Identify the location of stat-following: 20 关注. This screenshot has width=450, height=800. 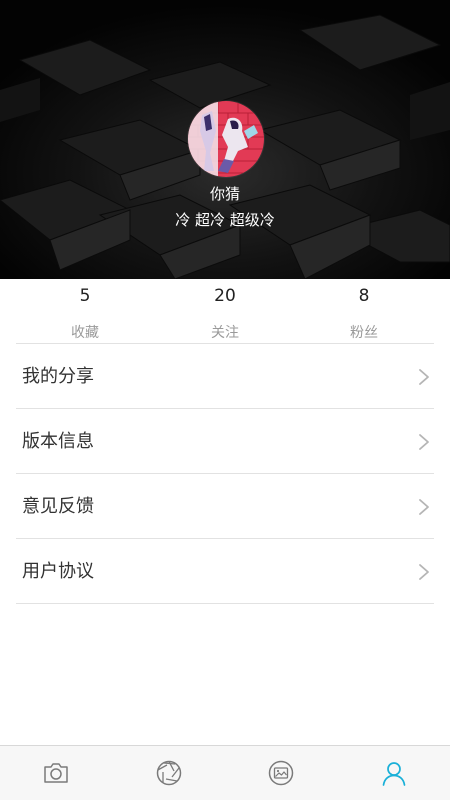
(225, 311).